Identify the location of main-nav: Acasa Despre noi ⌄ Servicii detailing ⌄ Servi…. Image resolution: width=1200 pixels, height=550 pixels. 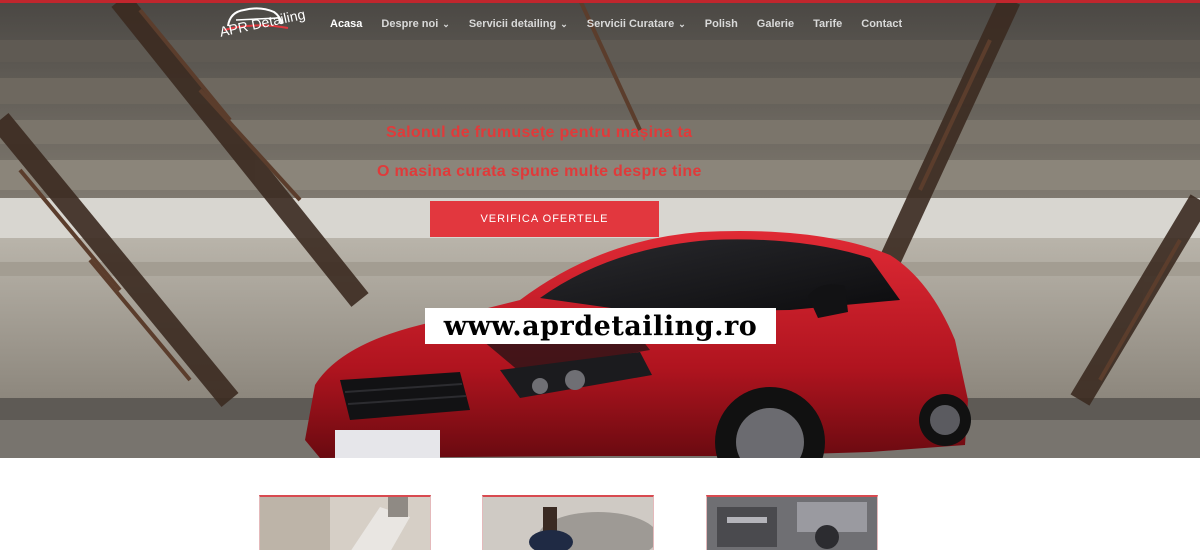
(625, 24).